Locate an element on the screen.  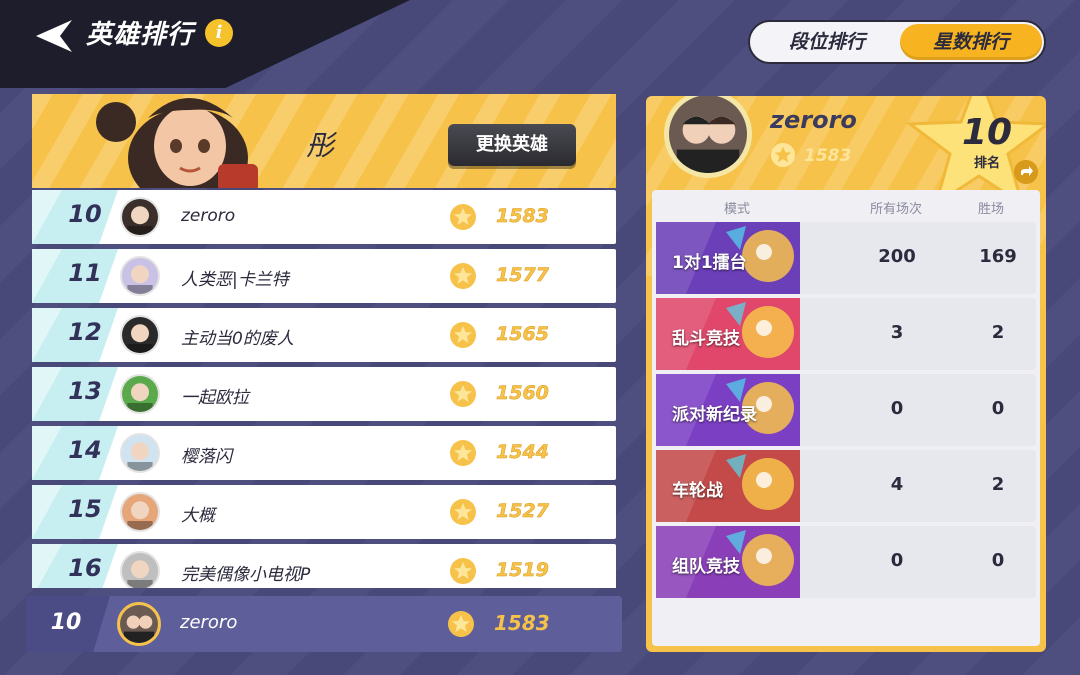
player-score: 1527 is located at coordinates (522, 511).